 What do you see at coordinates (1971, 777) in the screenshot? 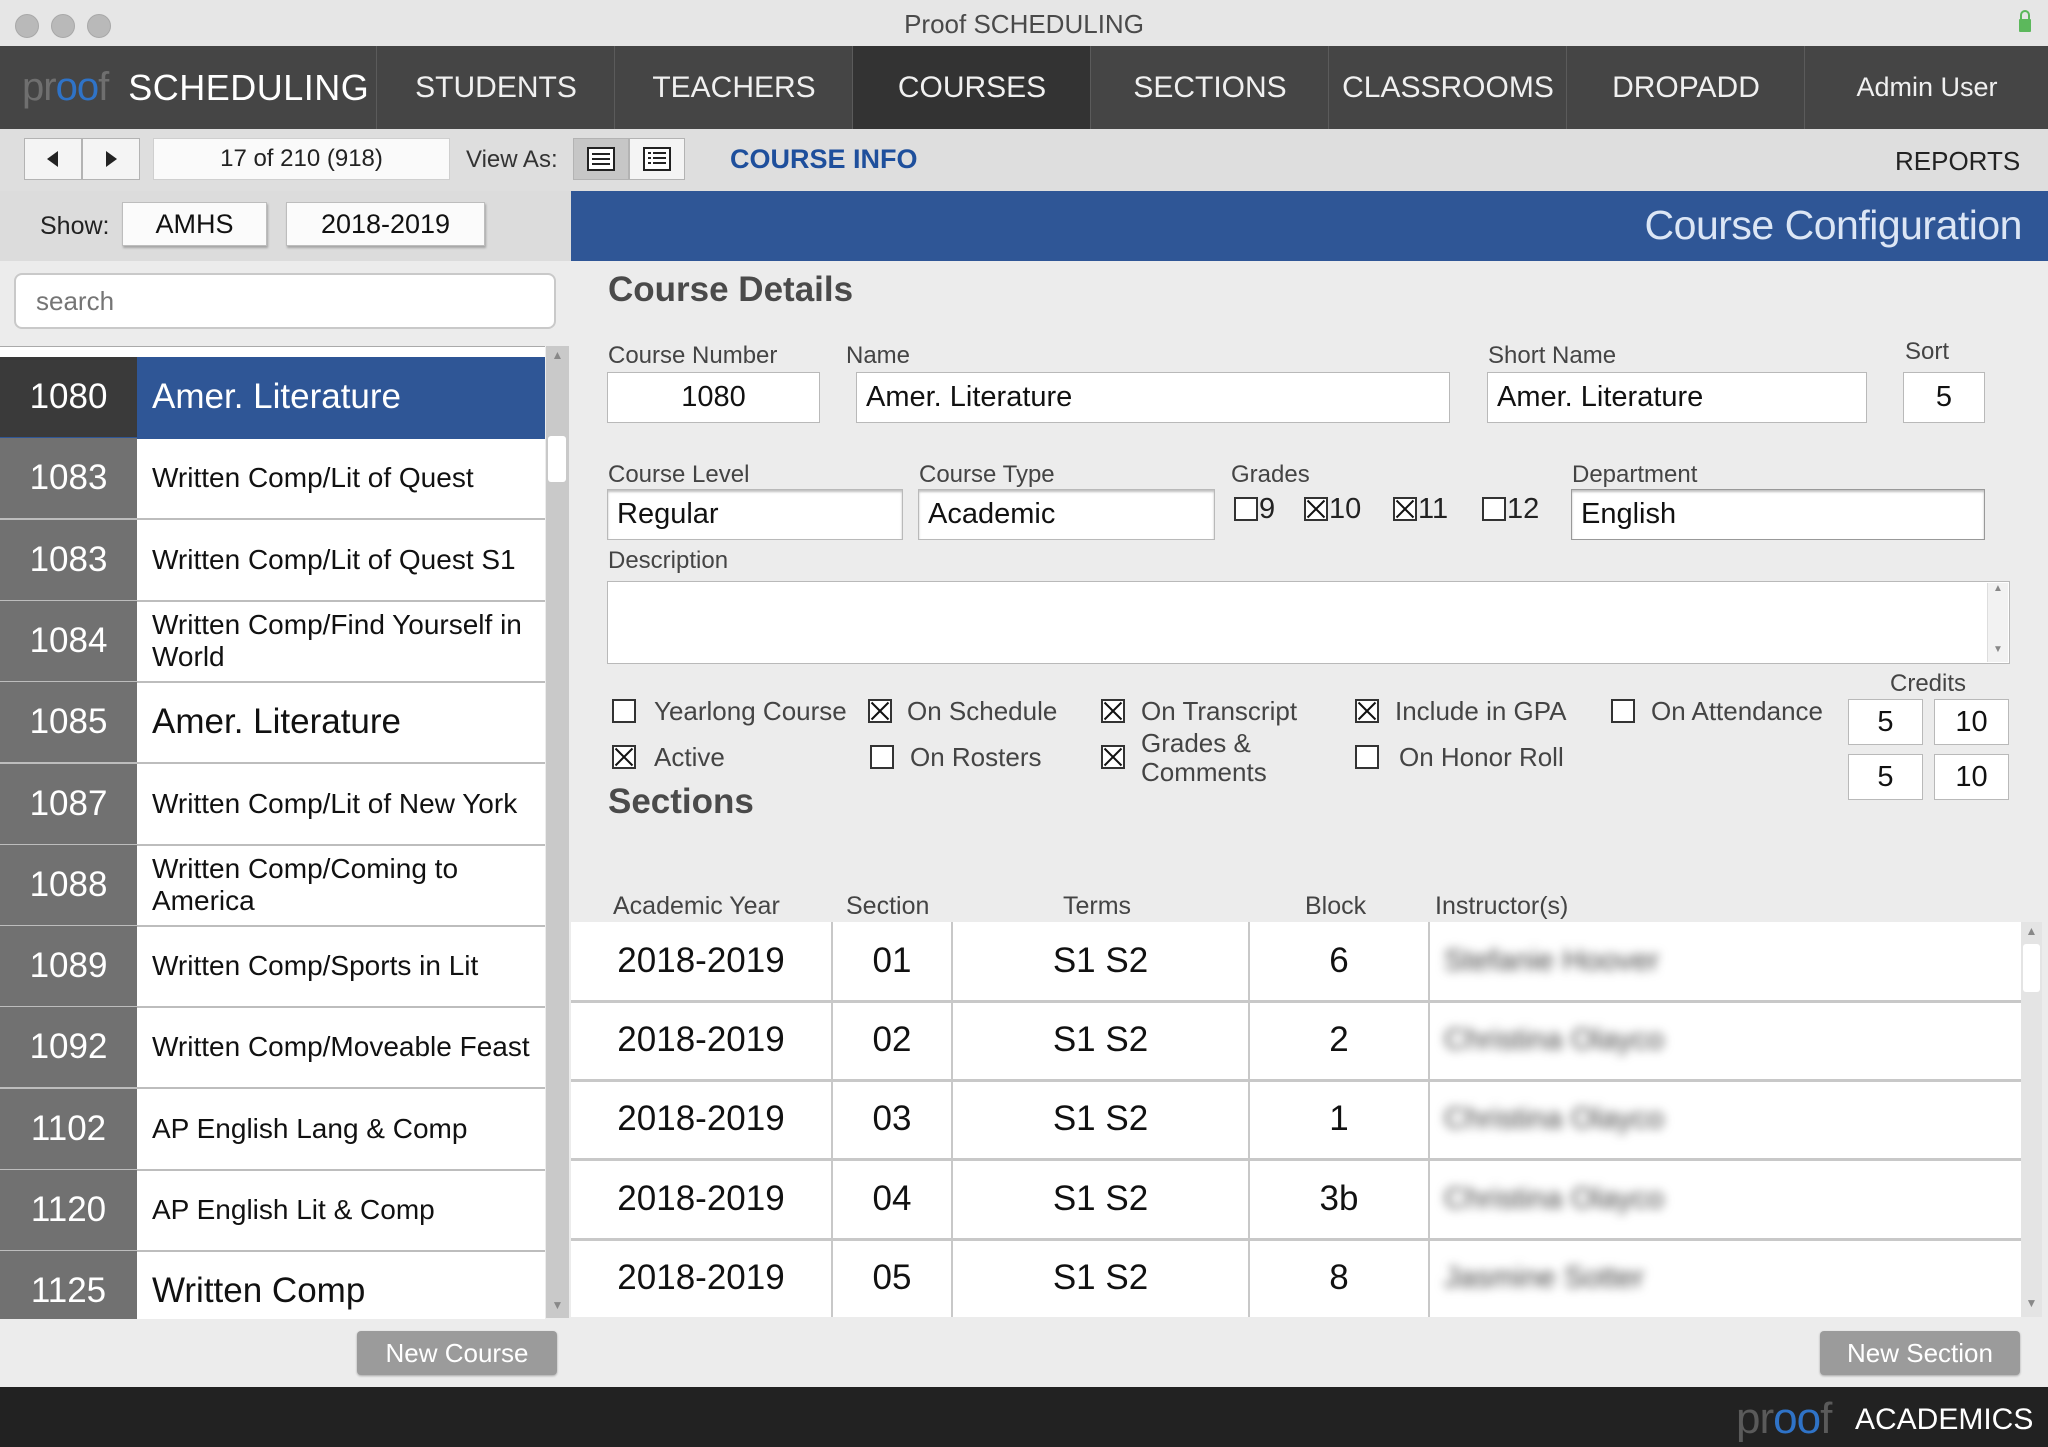
I see `credits-field-4: 10` at bounding box center [1971, 777].